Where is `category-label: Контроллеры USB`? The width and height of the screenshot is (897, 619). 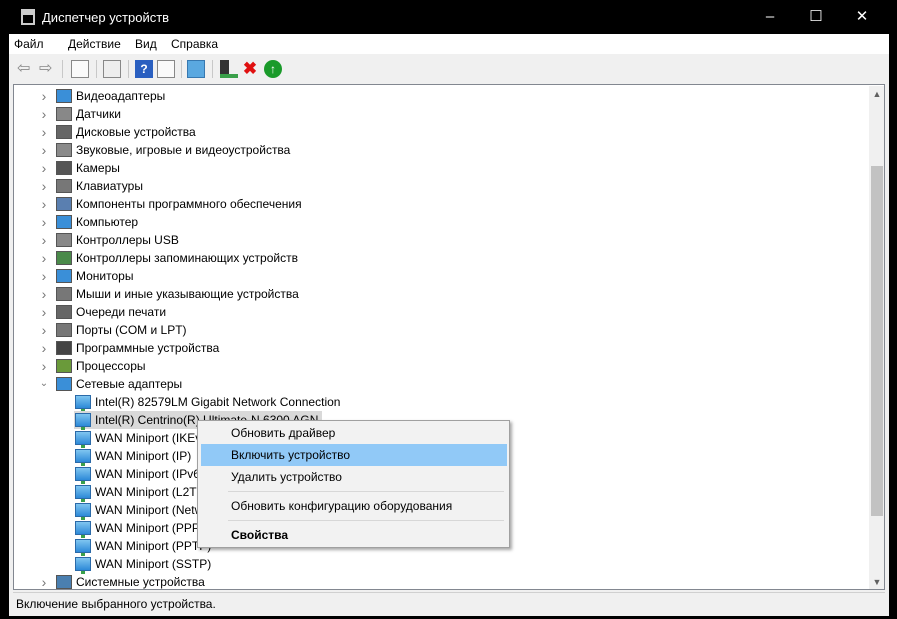
category-label: Контроллеры USB is located at coordinates (127, 240).